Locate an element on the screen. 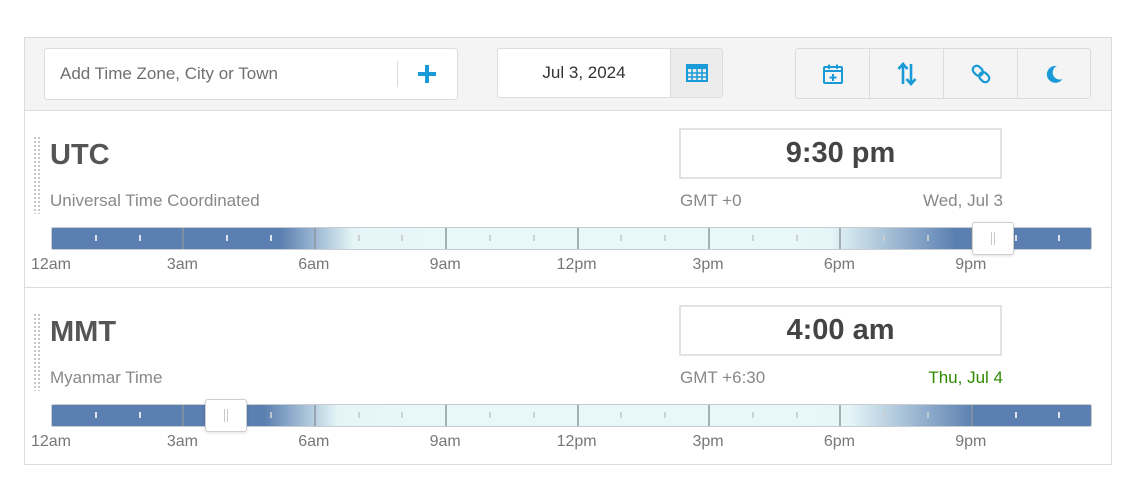 The width and height of the screenshot is (1135, 493). plus-icon is located at coordinates (427, 74).